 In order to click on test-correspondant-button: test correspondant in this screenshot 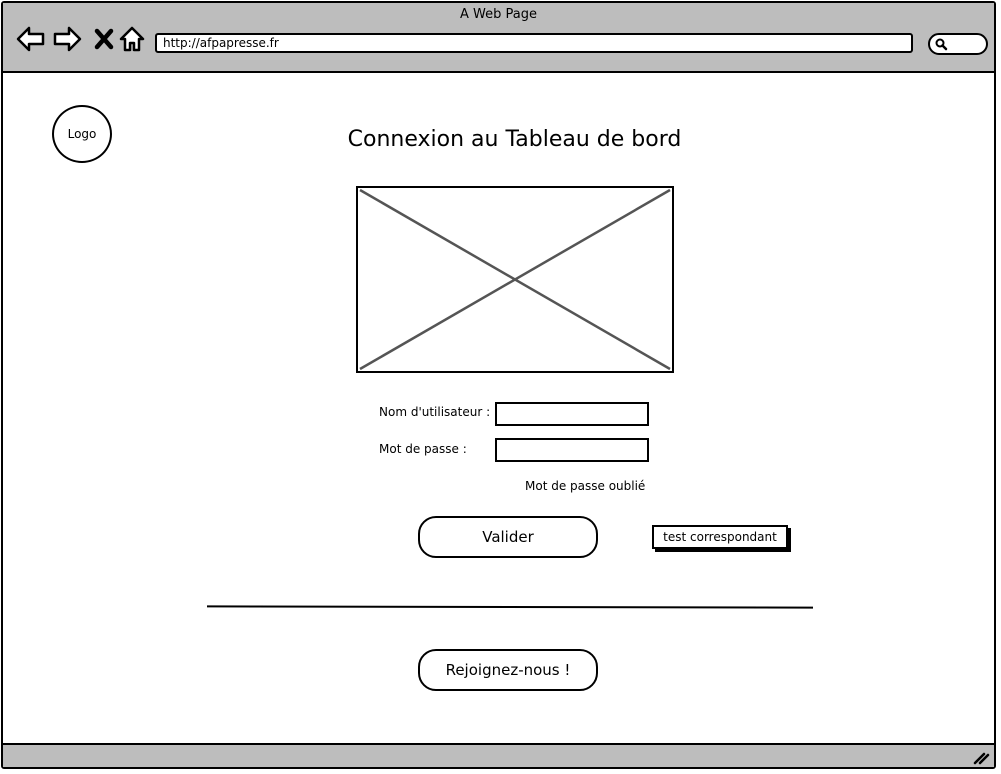, I will do `click(720, 537)`.